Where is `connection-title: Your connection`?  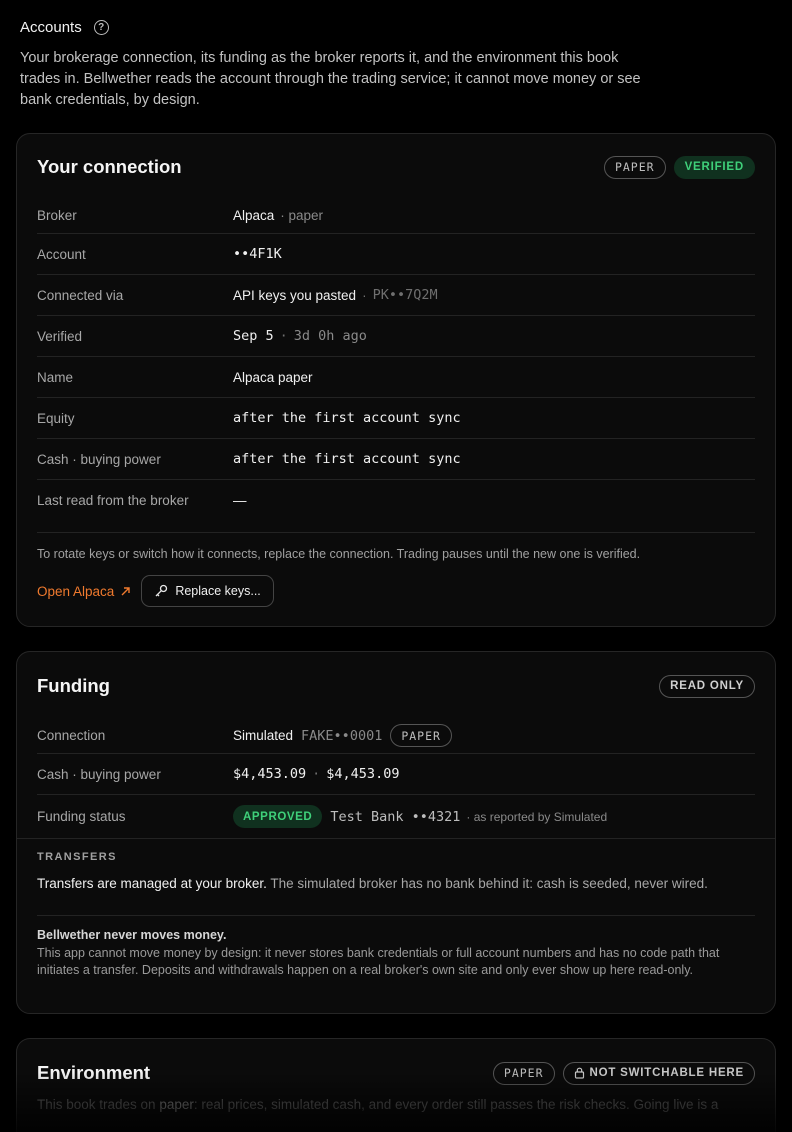 connection-title: Your connection is located at coordinates (109, 166).